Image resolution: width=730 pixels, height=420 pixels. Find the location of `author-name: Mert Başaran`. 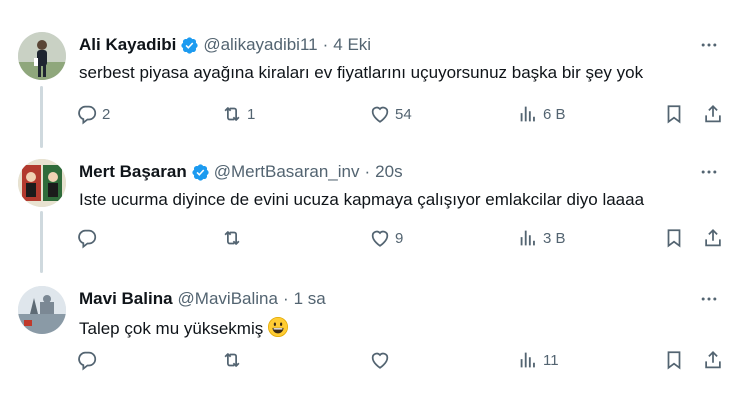

author-name: Mert Başaran is located at coordinates (133, 172).